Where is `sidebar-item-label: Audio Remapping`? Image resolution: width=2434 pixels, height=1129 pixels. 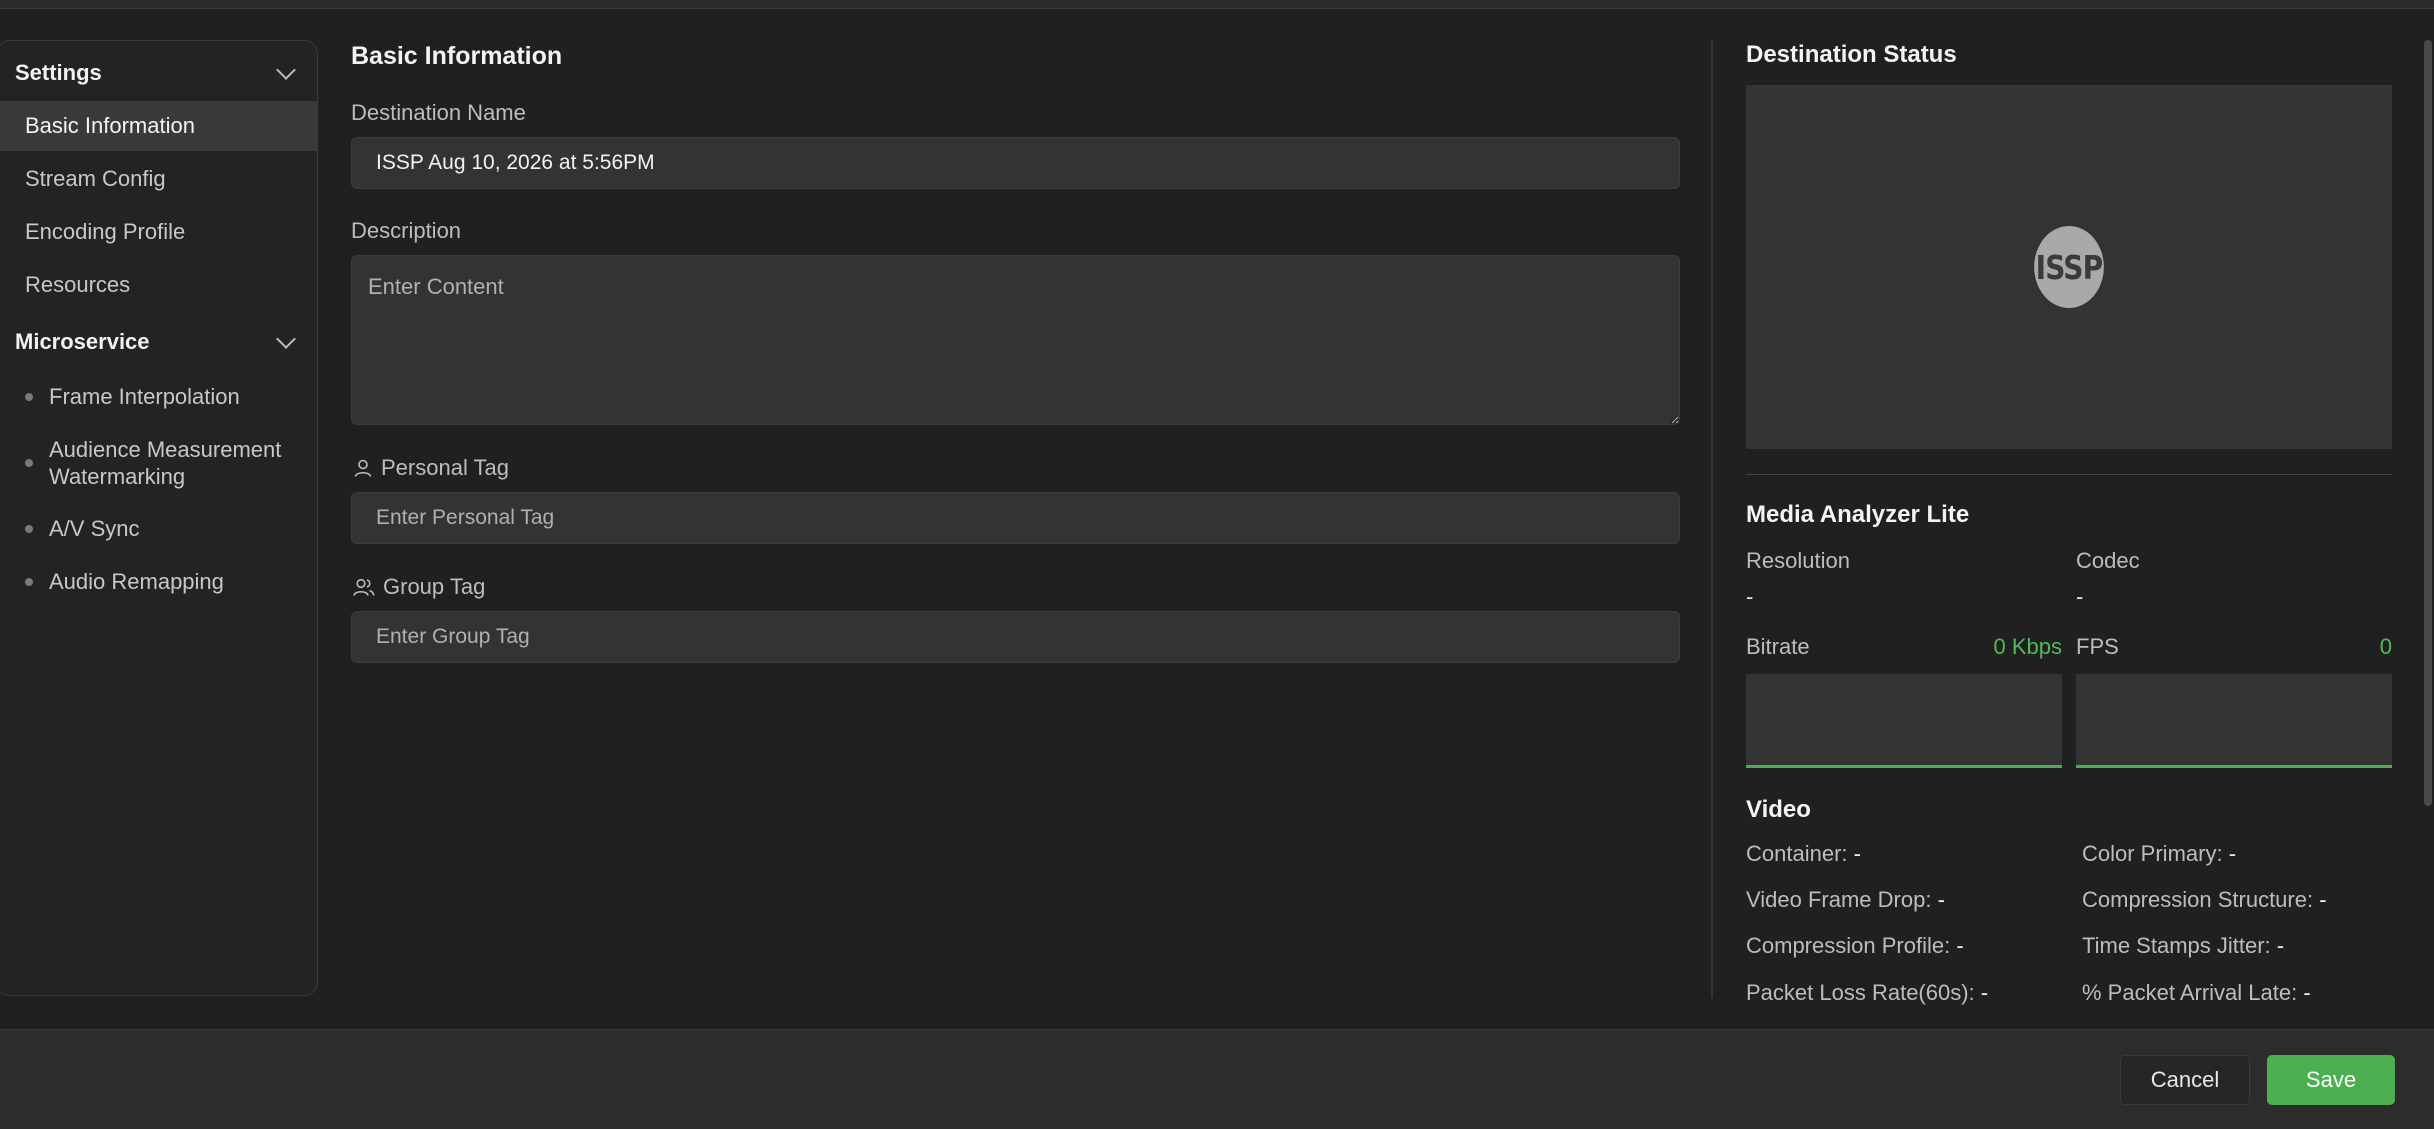 sidebar-item-label: Audio Remapping is located at coordinates (136, 581).